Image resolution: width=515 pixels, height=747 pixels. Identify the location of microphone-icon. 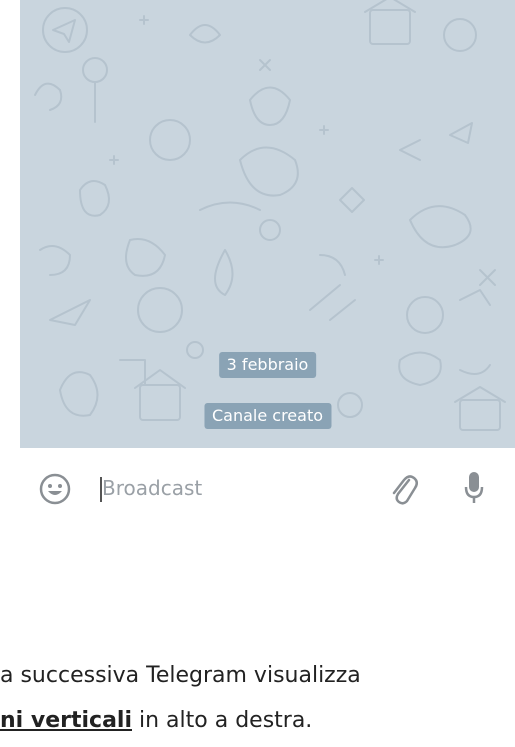
(474, 488).